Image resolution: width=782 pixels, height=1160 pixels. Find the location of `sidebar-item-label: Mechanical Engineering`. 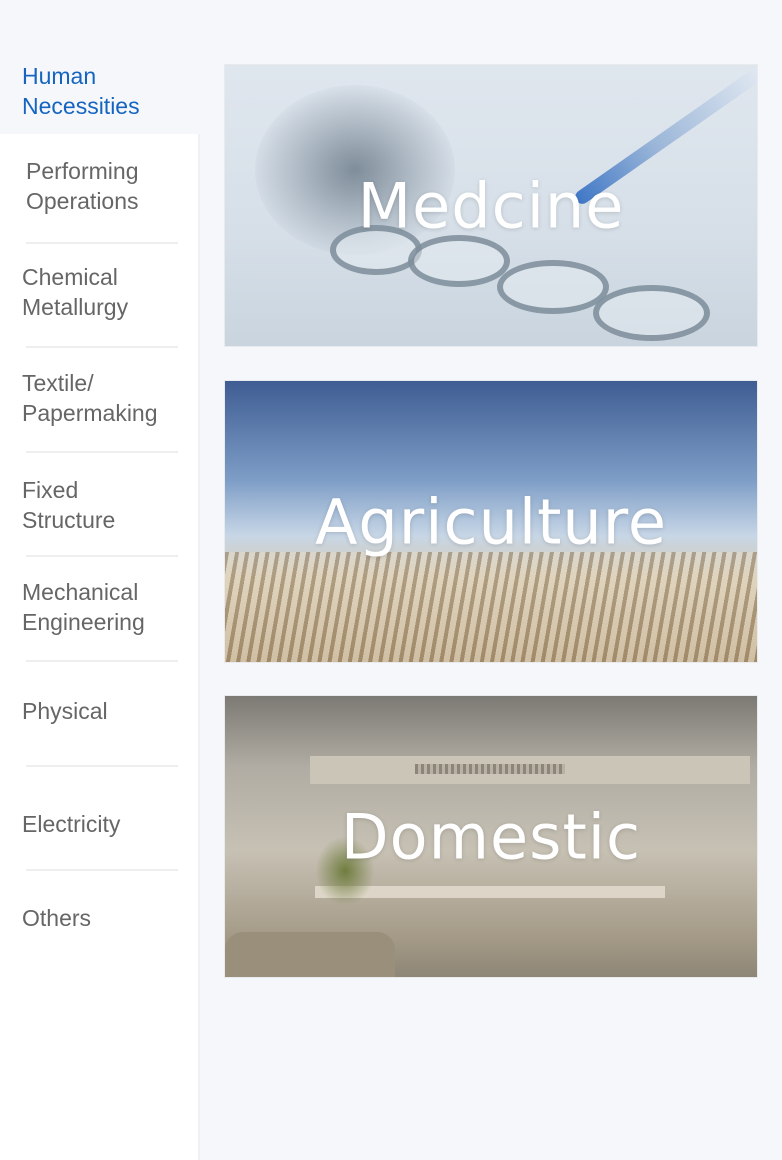

sidebar-item-label: Mechanical Engineering is located at coordinates (83, 607).